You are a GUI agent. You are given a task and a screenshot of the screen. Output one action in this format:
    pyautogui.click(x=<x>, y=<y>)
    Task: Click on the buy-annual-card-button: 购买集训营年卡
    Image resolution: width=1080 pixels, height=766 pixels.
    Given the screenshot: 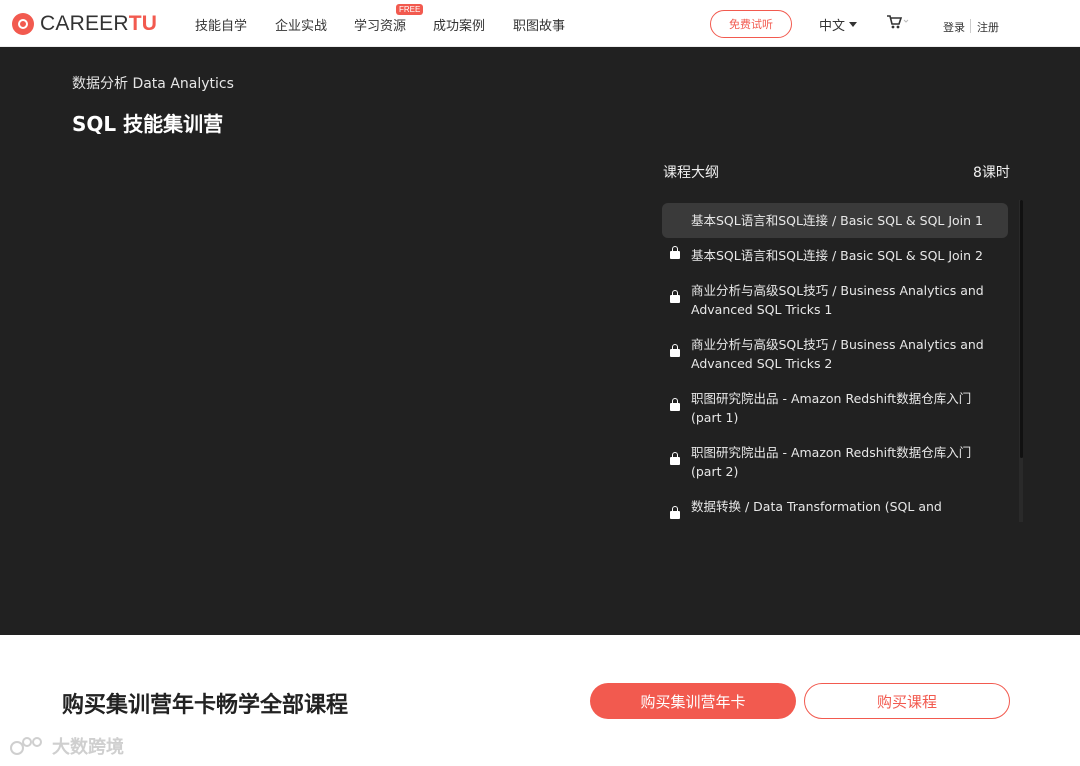 What is the action you would take?
    pyautogui.click(x=693, y=701)
    